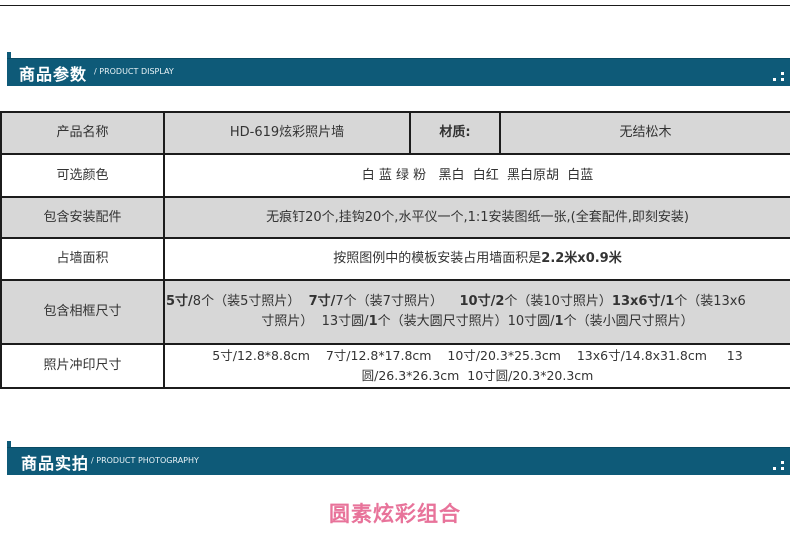 This screenshot has height=538, width=790. I want to click on row-label: 占墙面积, so click(82, 259).